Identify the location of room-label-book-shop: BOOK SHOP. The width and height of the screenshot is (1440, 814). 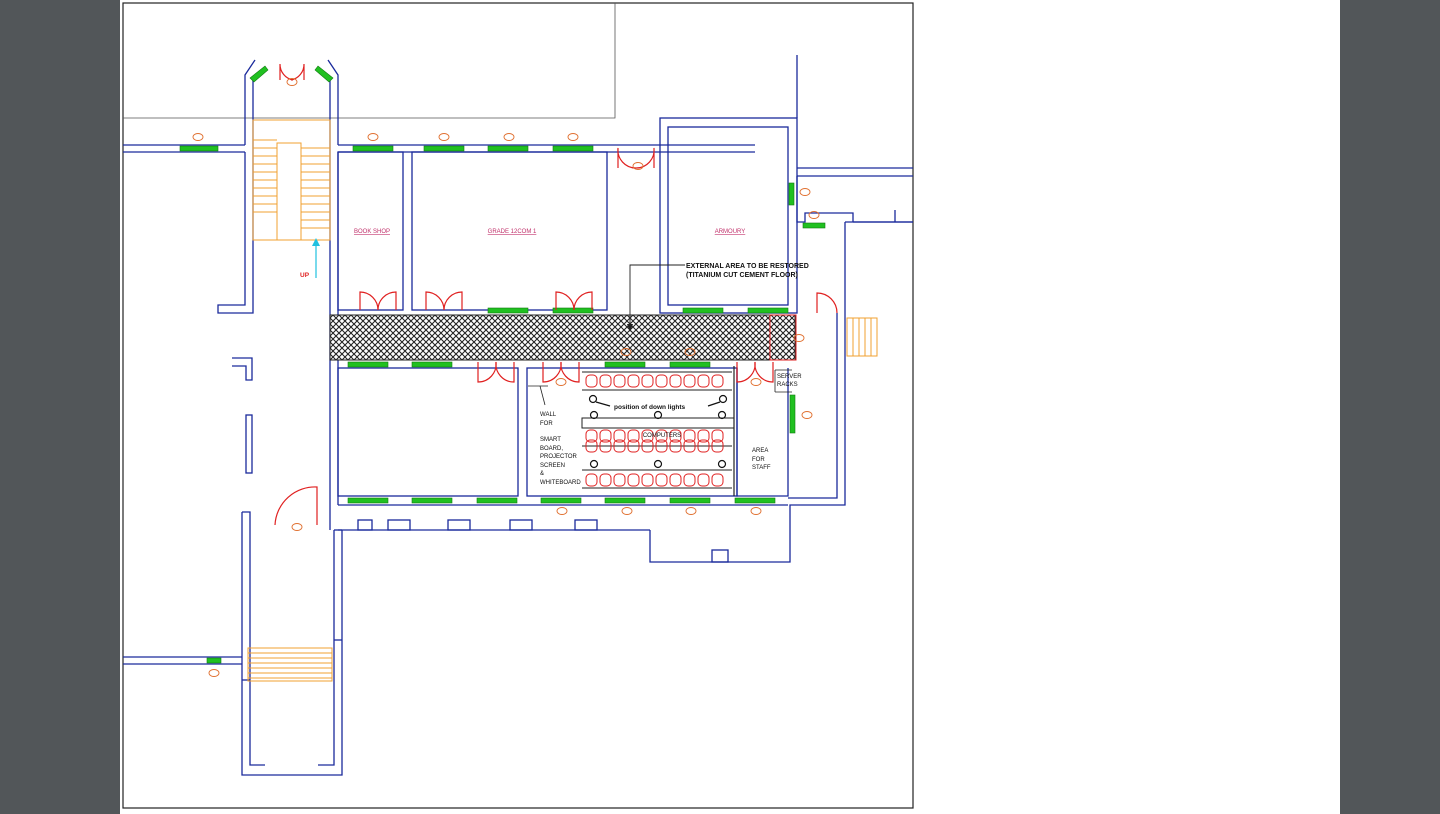
(372, 232).